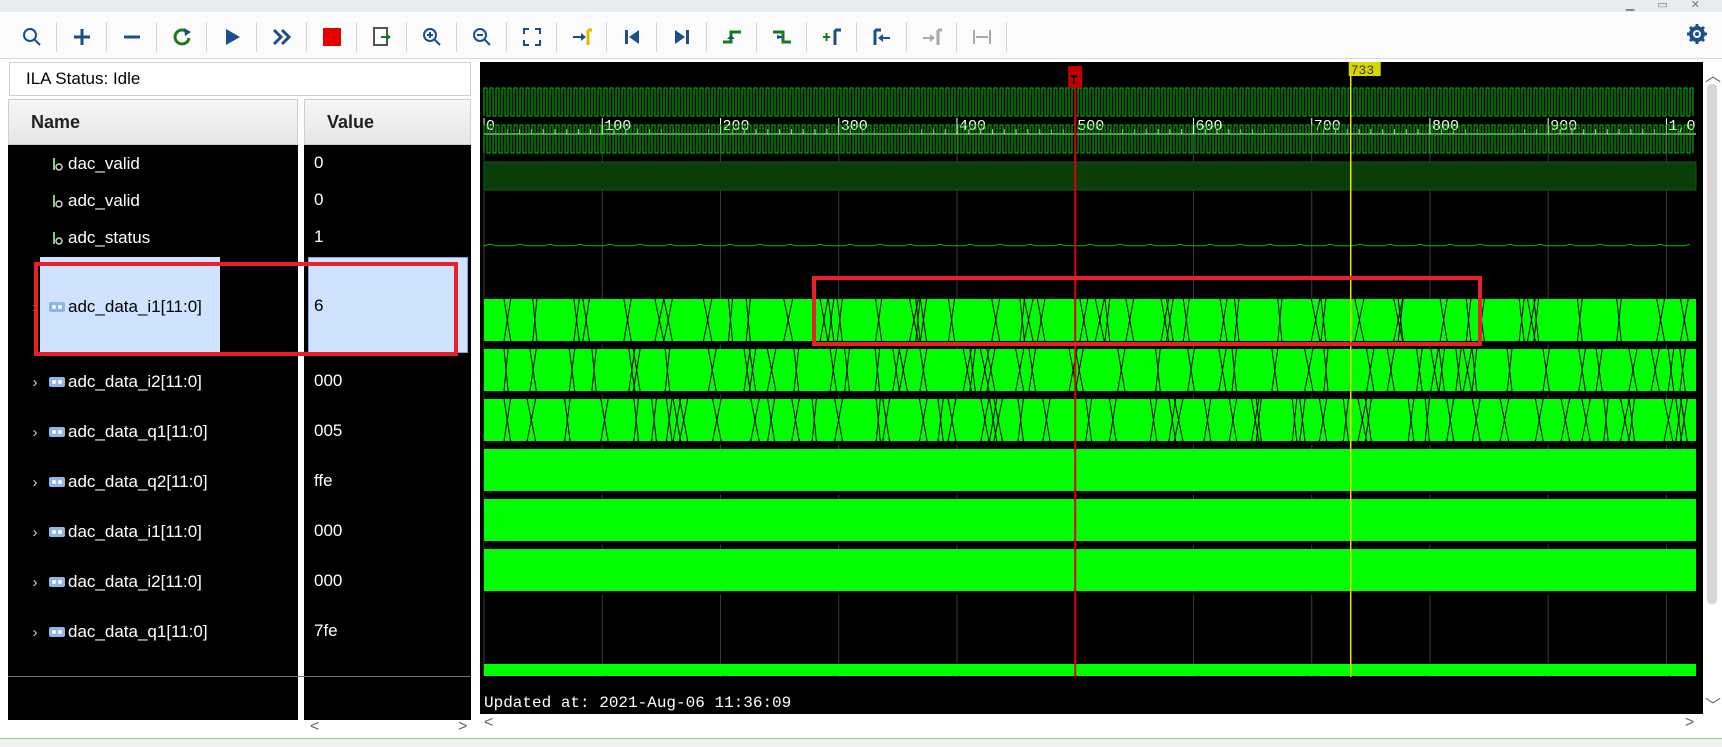 The height and width of the screenshot is (747, 1722). I want to click on scroll-up-icon: ︿, so click(1713, 74).